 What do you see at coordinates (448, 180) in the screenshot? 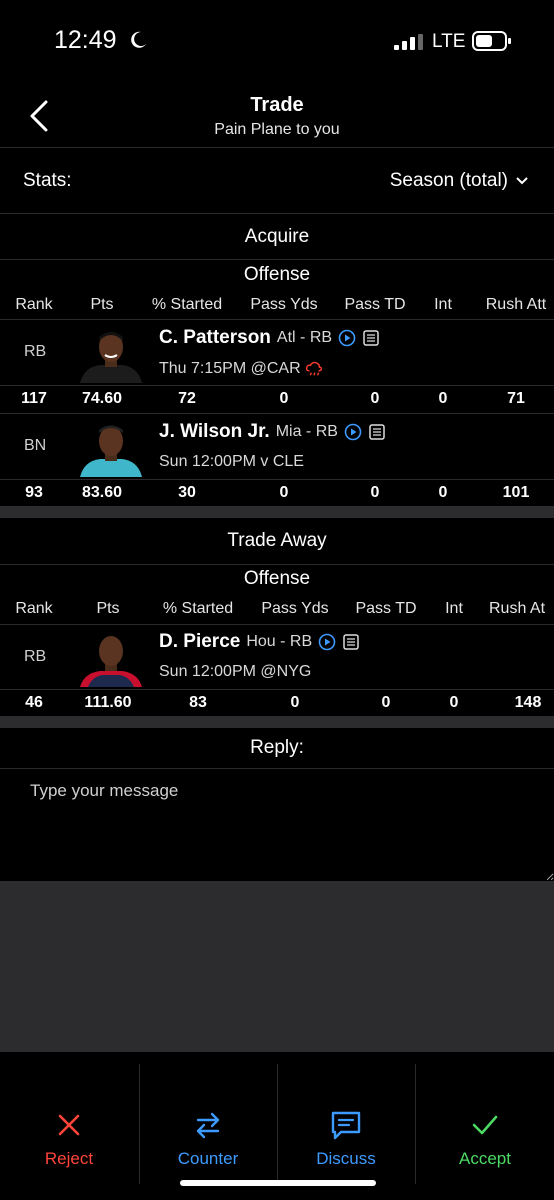
I see `stats-period-value: Season (total)` at bounding box center [448, 180].